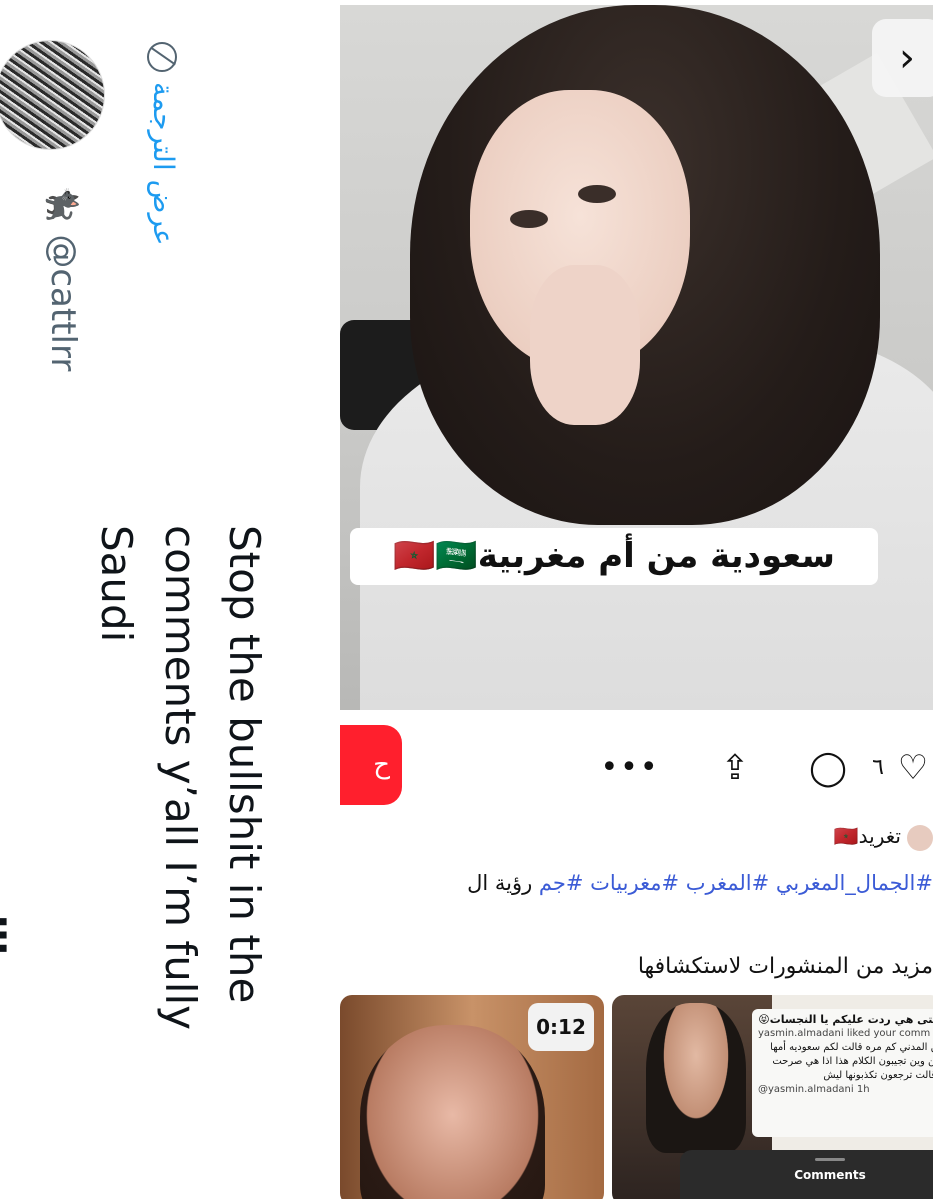 The image size is (933, 1199). Describe the element at coordinates (867, 836) in the screenshot. I see `author-name: تغريد🇲🇦` at that location.